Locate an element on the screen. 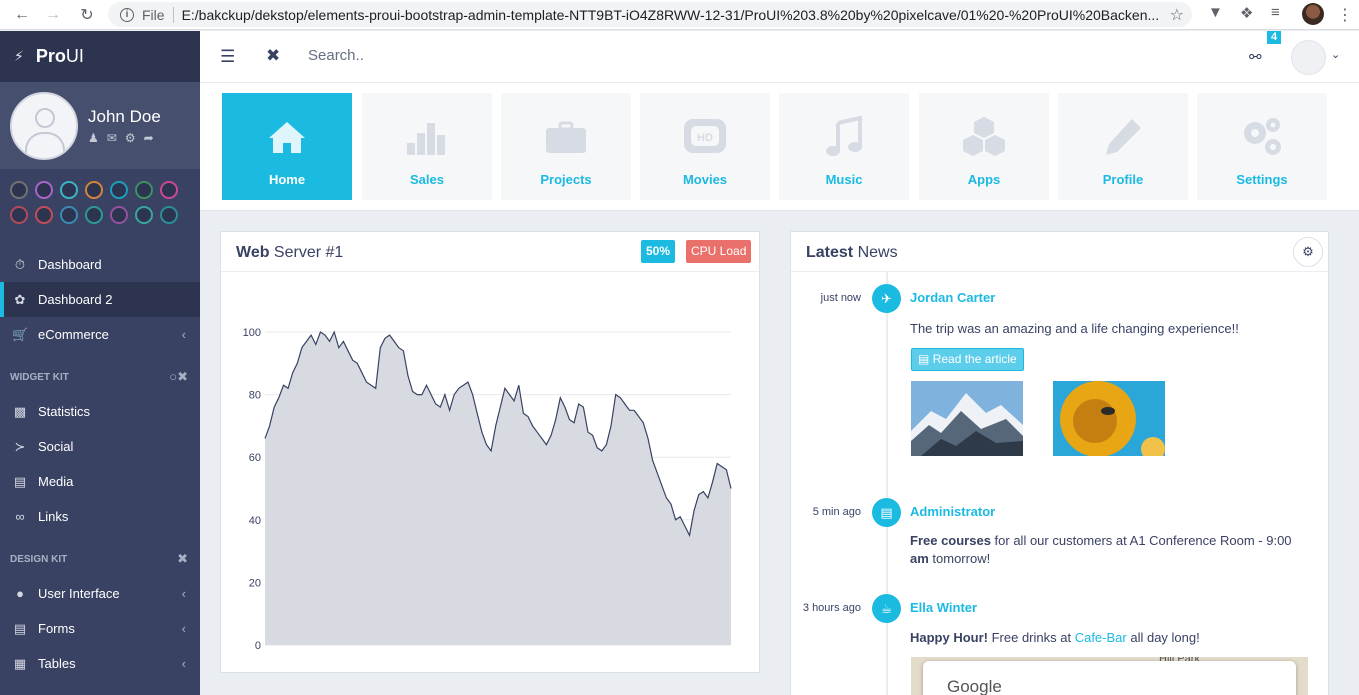 This screenshot has width=1359, height=695. browser-avatar is located at coordinates (1313, 14).